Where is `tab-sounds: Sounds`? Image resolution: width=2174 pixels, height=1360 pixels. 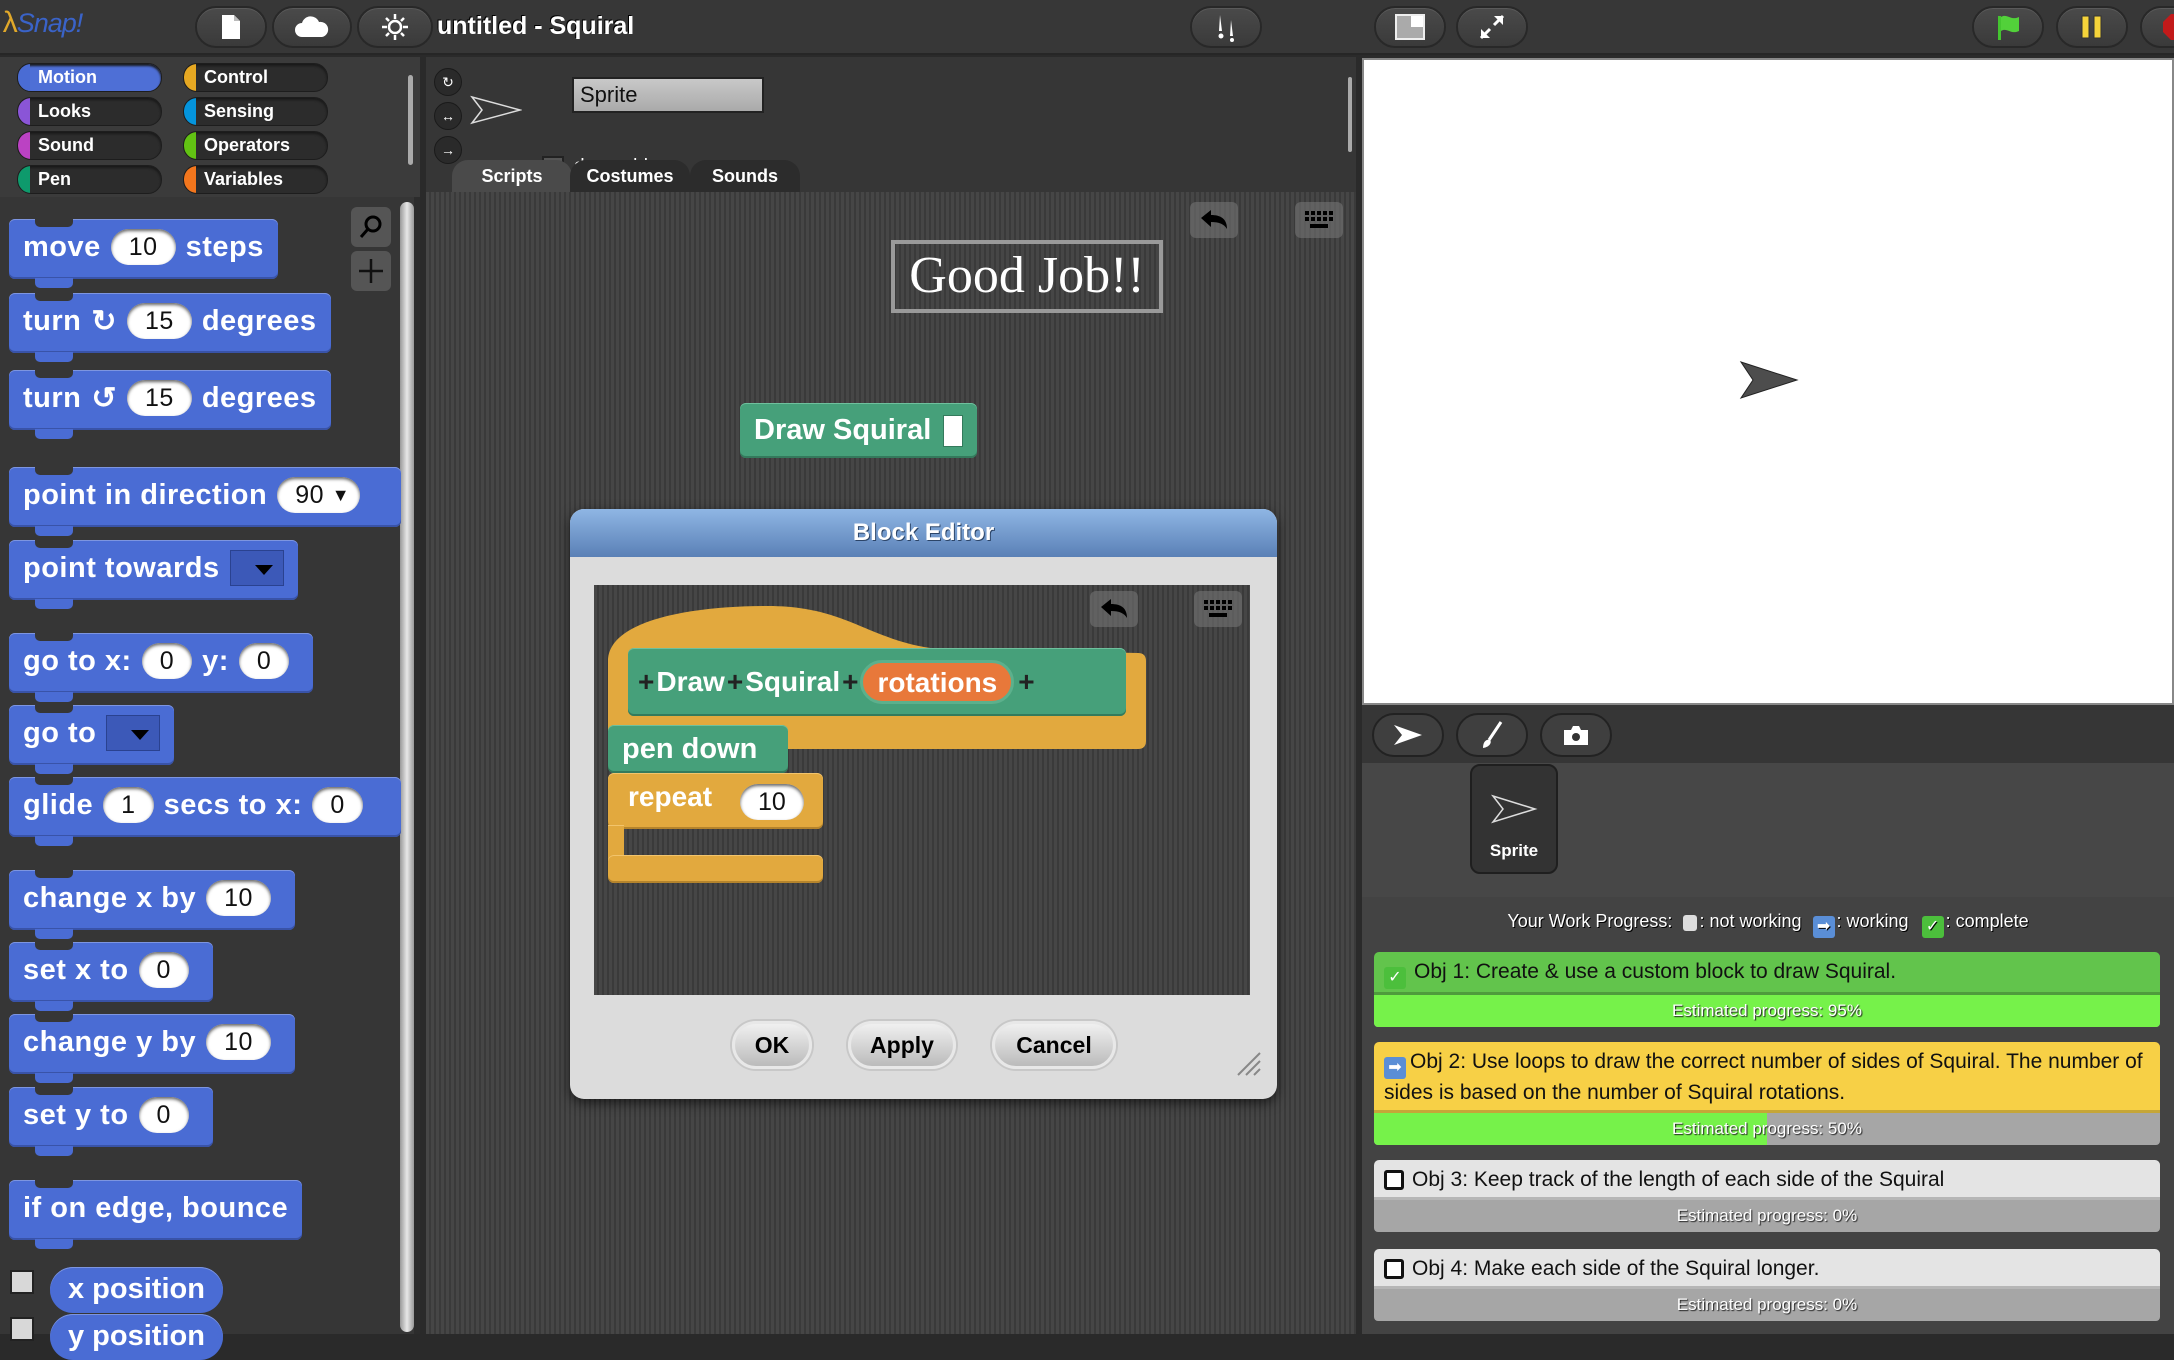 tab-sounds: Sounds is located at coordinates (745, 176).